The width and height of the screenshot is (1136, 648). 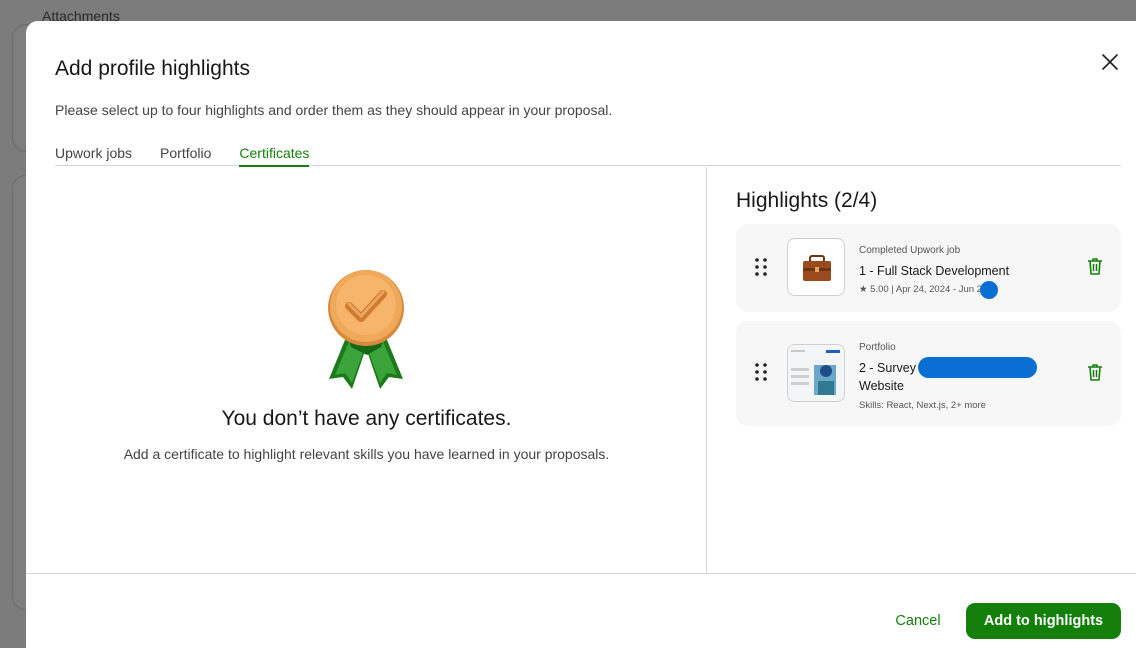 What do you see at coordinates (366, 418) in the screenshot?
I see `empty-state-title: You don’t have any certificates.` at bounding box center [366, 418].